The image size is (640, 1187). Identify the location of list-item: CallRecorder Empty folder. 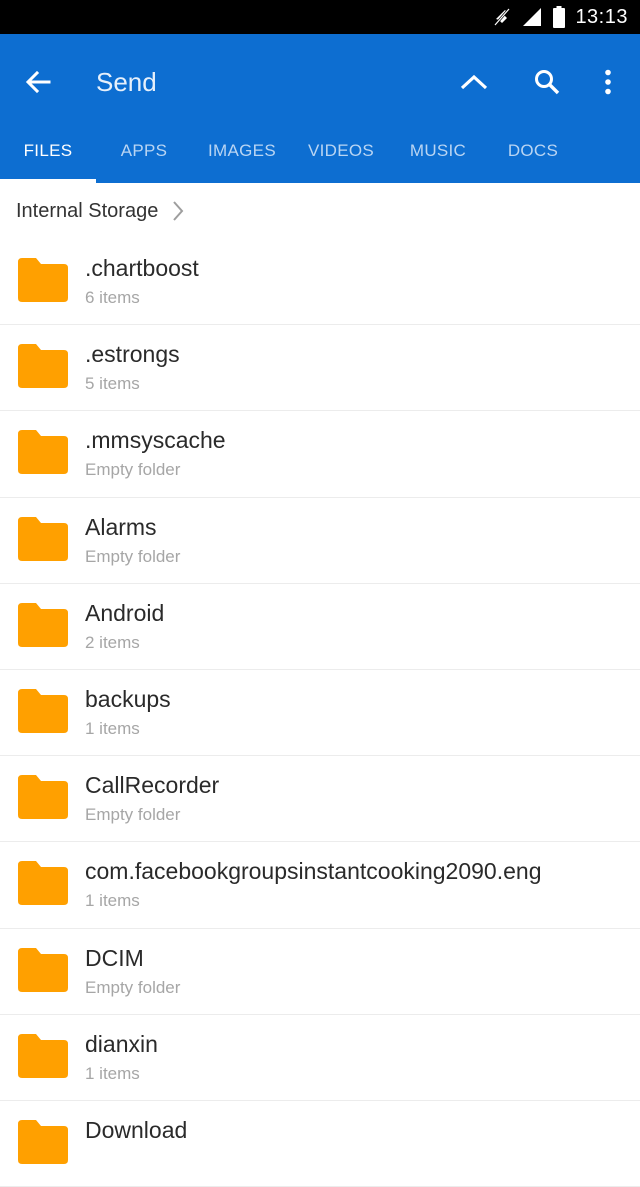
(320, 799).